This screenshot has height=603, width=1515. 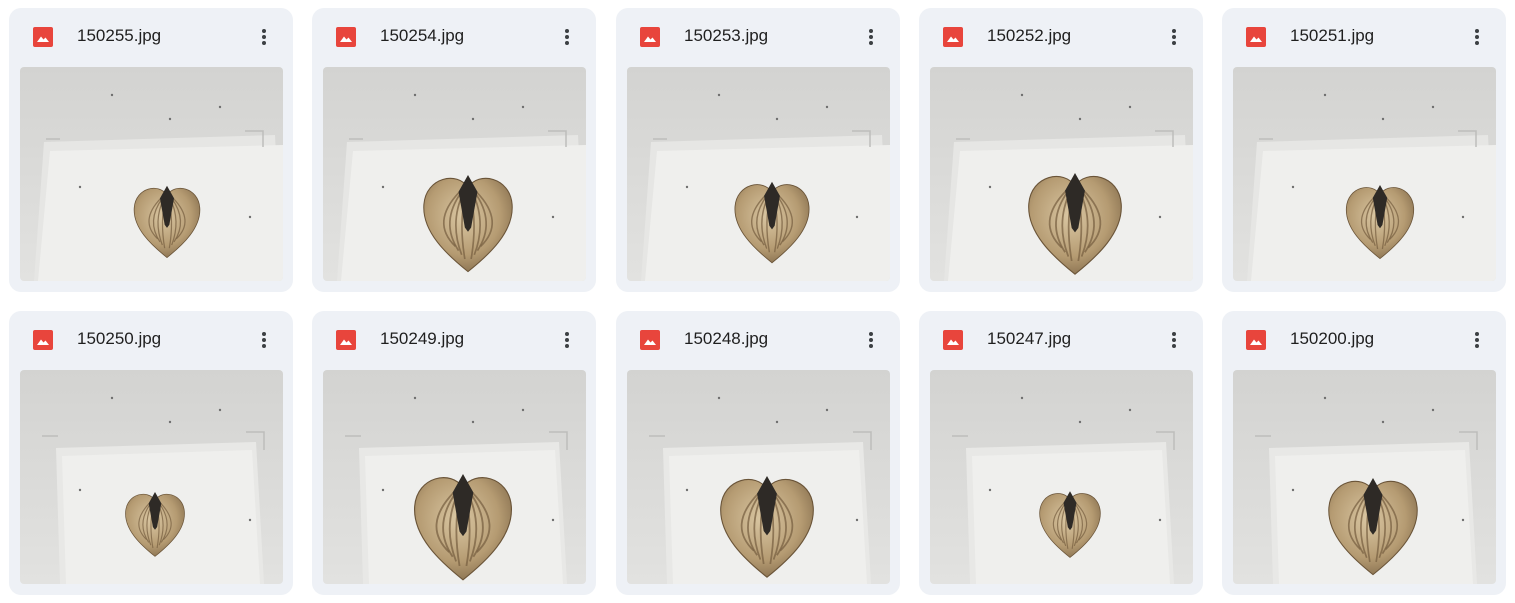 I want to click on file-card: 150253.jpg, so click(x=758, y=150).